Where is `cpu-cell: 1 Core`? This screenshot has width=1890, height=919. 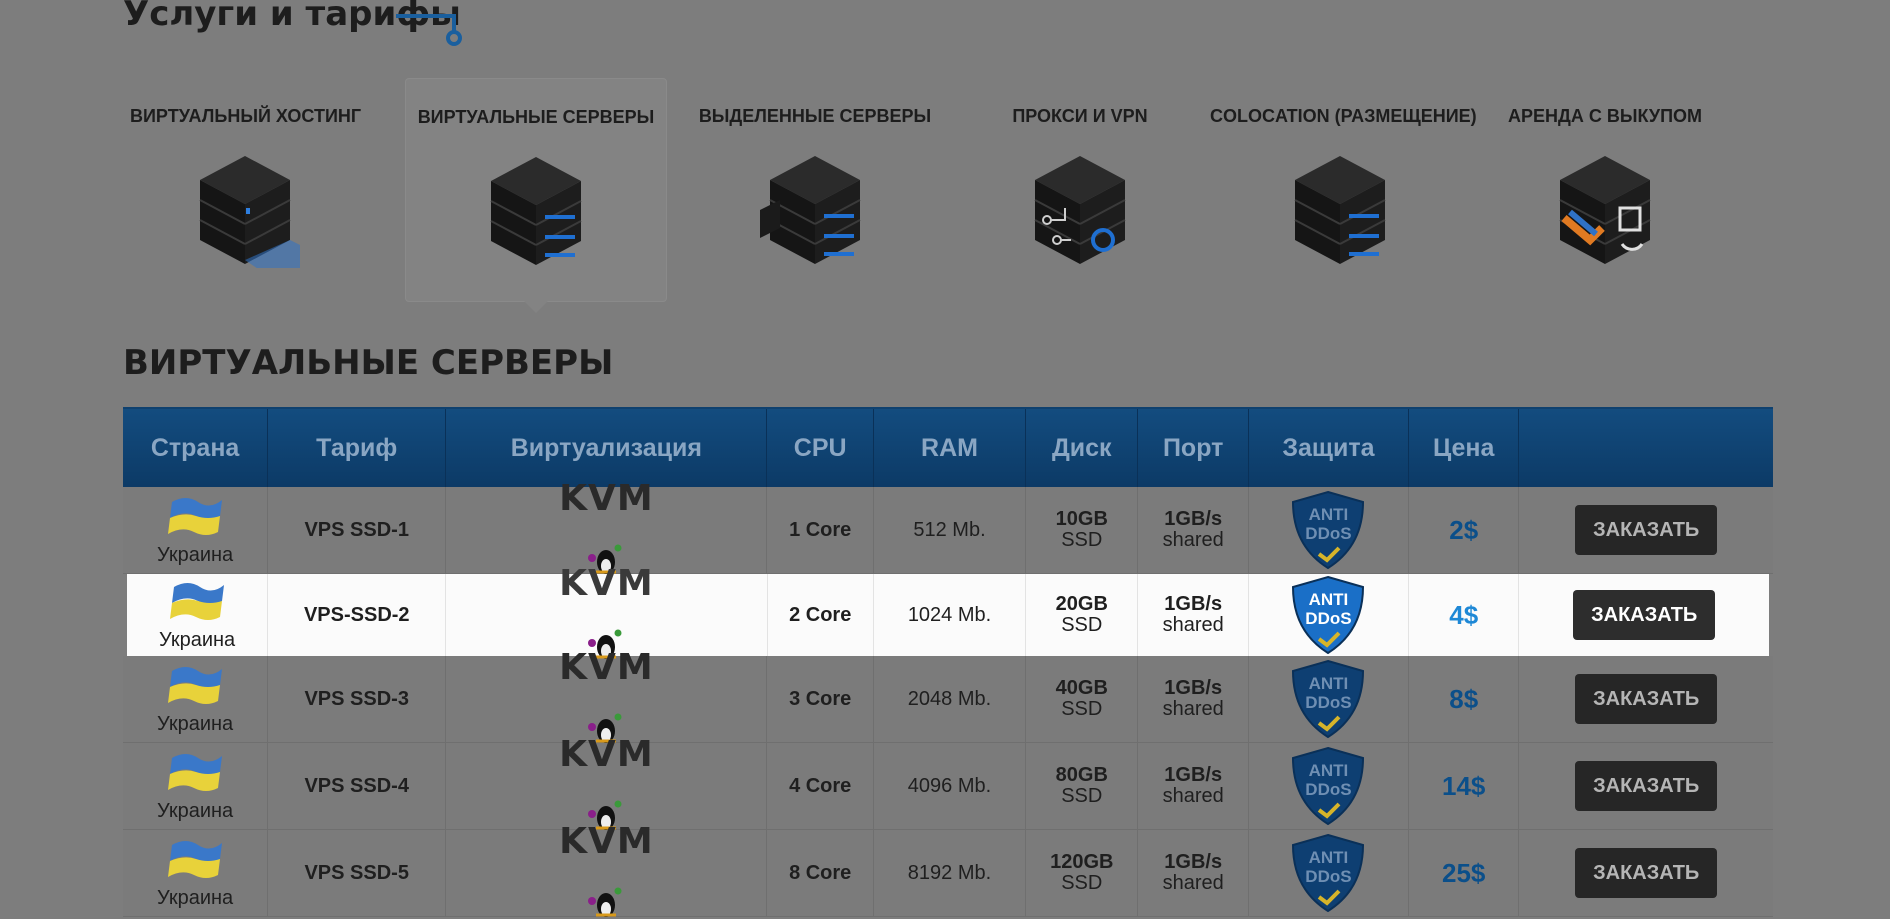
cpu-cell: 1 Core is located at coordinates (820, 530).